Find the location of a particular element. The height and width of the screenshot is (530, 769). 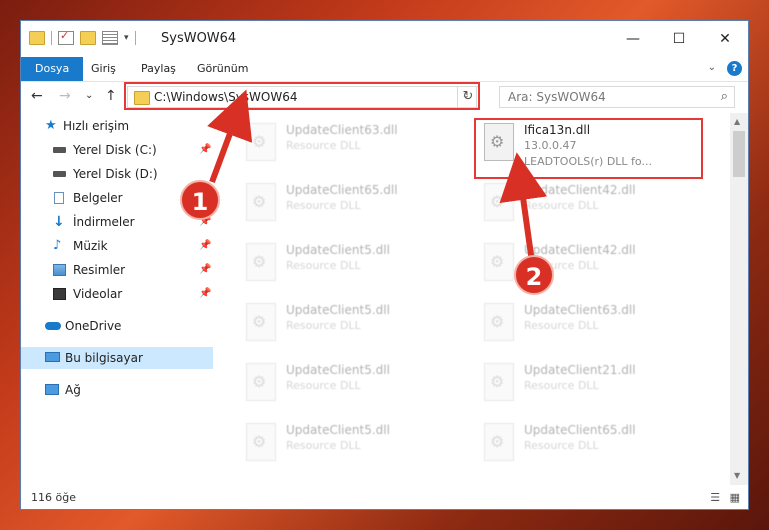

callout-2: 2 is located at coordinates (534, 275).